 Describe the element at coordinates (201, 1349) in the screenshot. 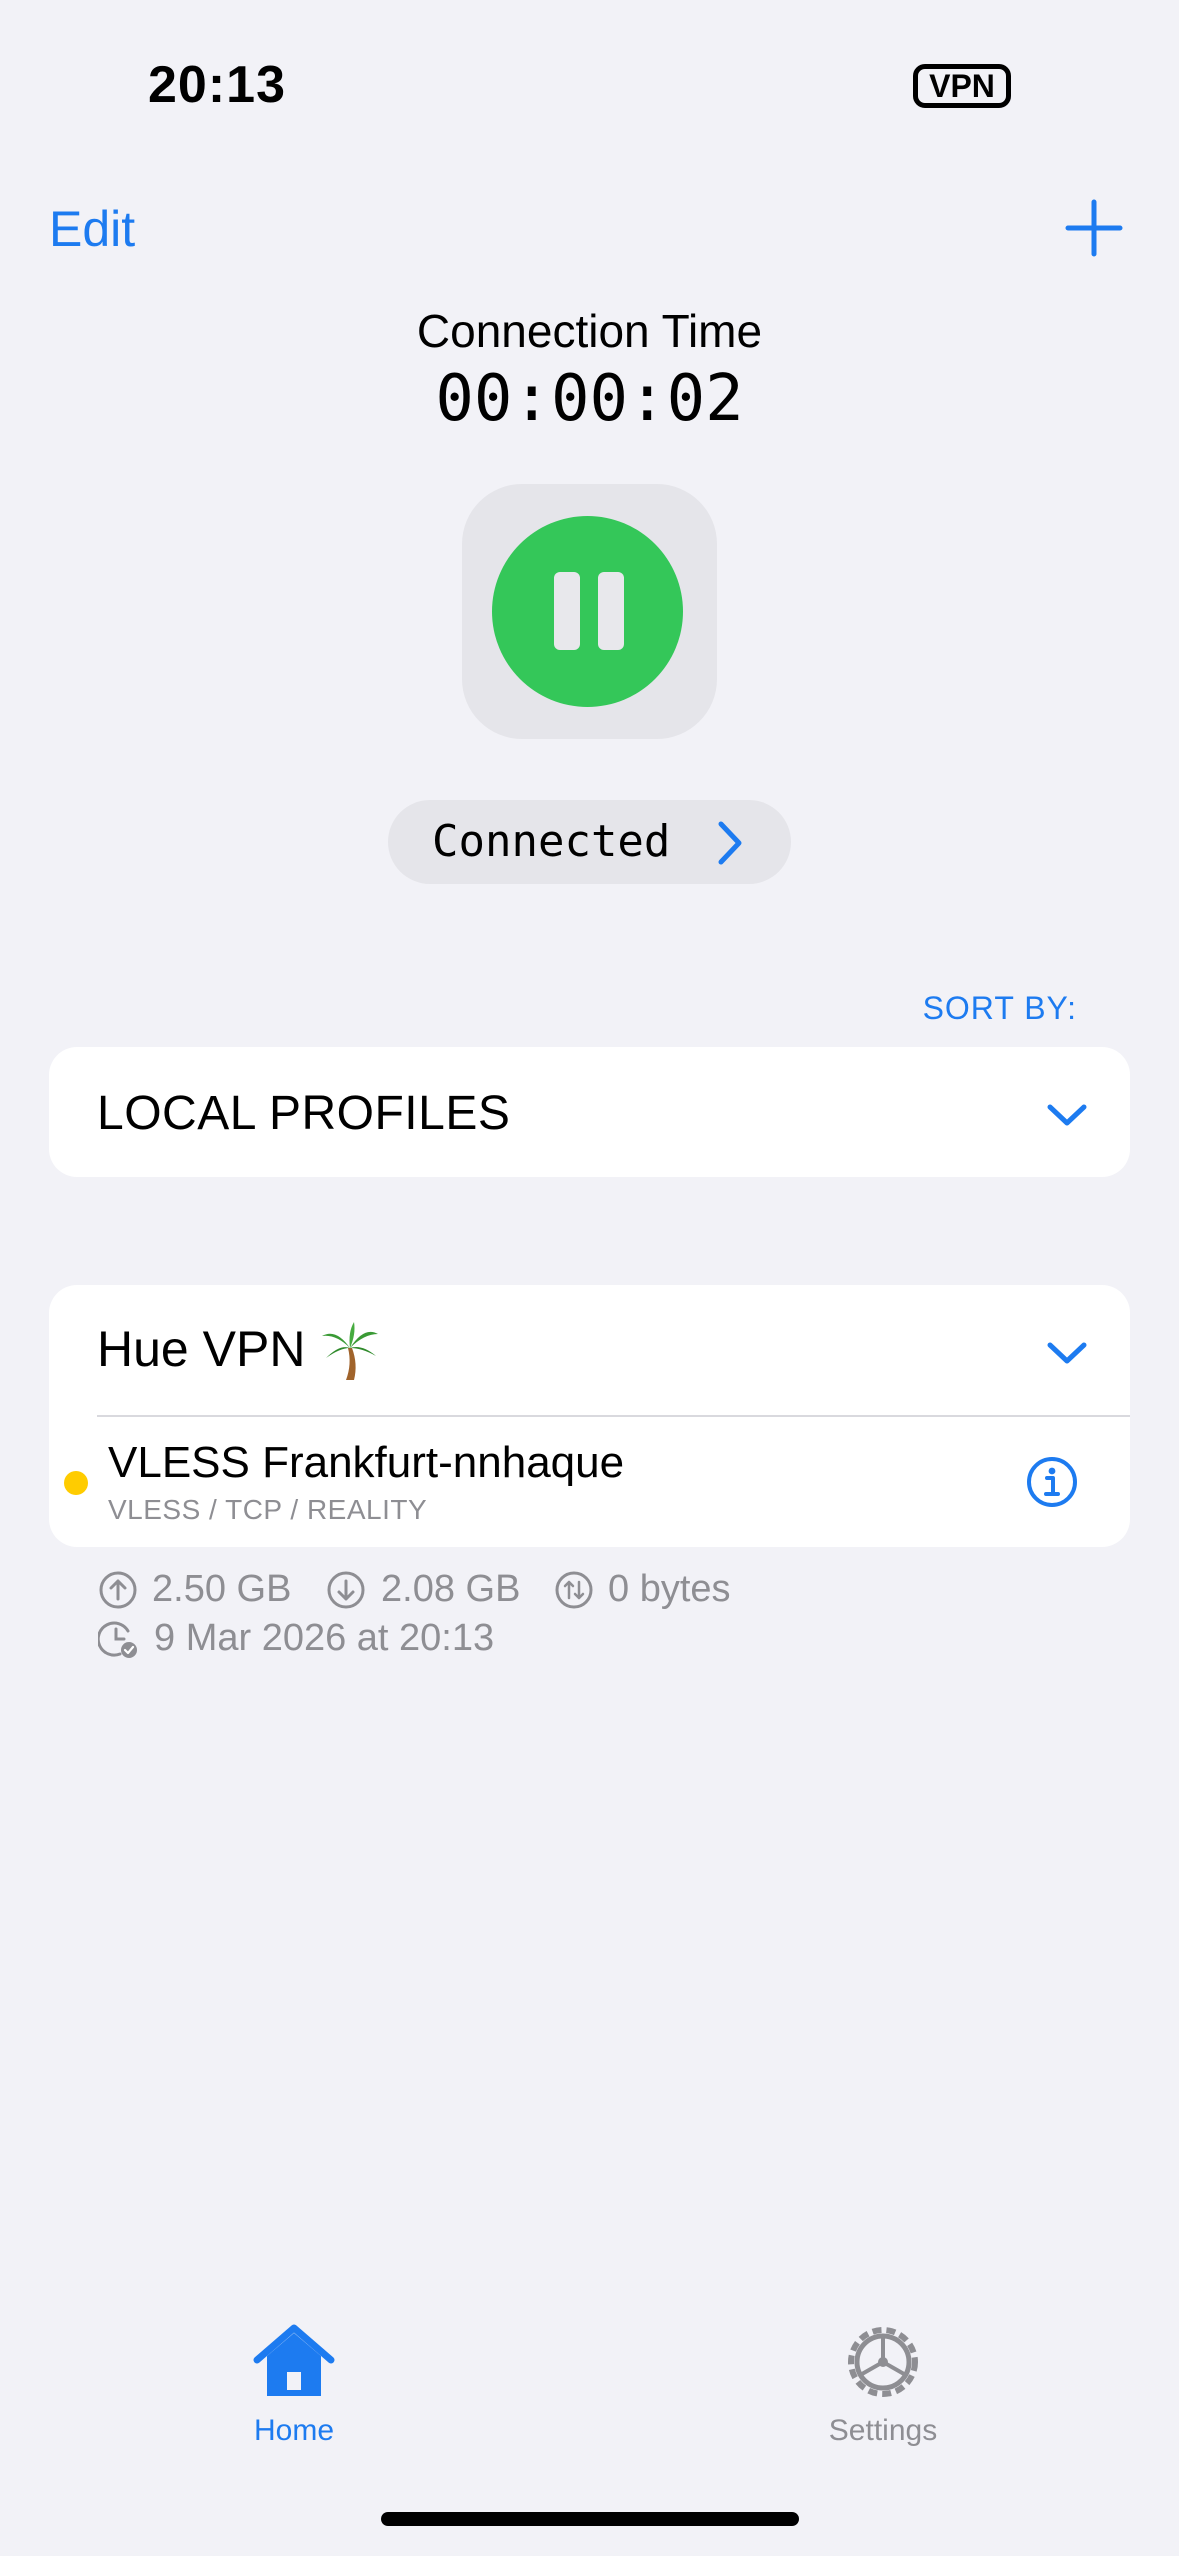

I see `subscription-group-title: Hue VPN` at that location.